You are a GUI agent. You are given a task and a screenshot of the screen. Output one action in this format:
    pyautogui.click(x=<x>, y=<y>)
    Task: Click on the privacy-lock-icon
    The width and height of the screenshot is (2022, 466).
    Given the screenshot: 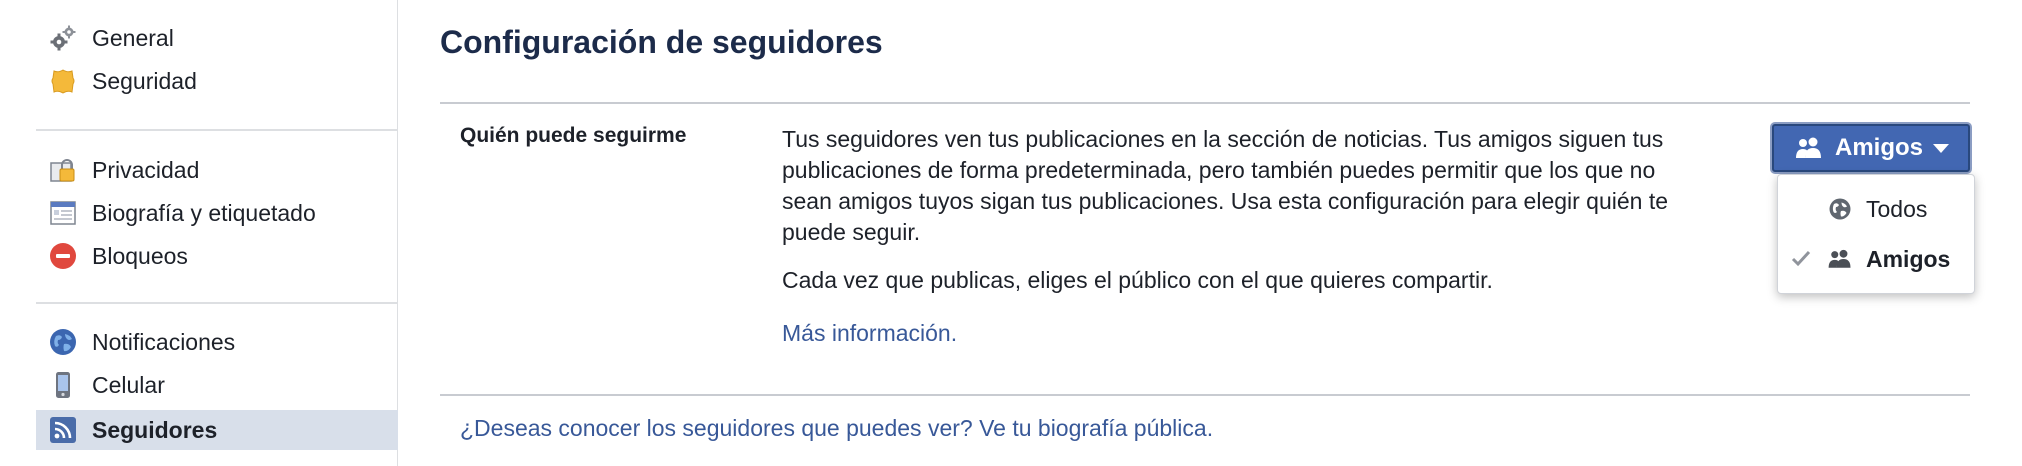 What is the action you would take?
    pyautogui.click(x=63, y=170)
    